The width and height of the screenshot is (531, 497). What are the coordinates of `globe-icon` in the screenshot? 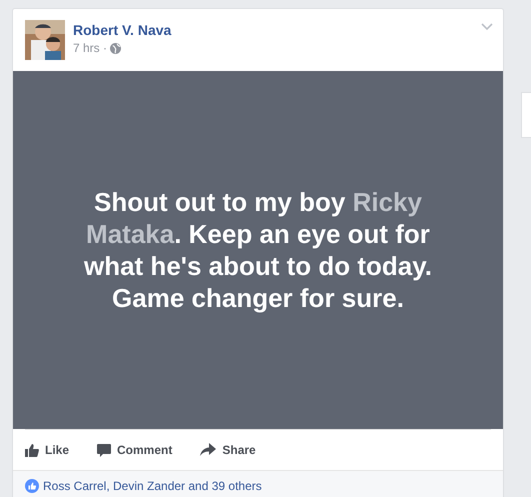 It's located at (116, 48).